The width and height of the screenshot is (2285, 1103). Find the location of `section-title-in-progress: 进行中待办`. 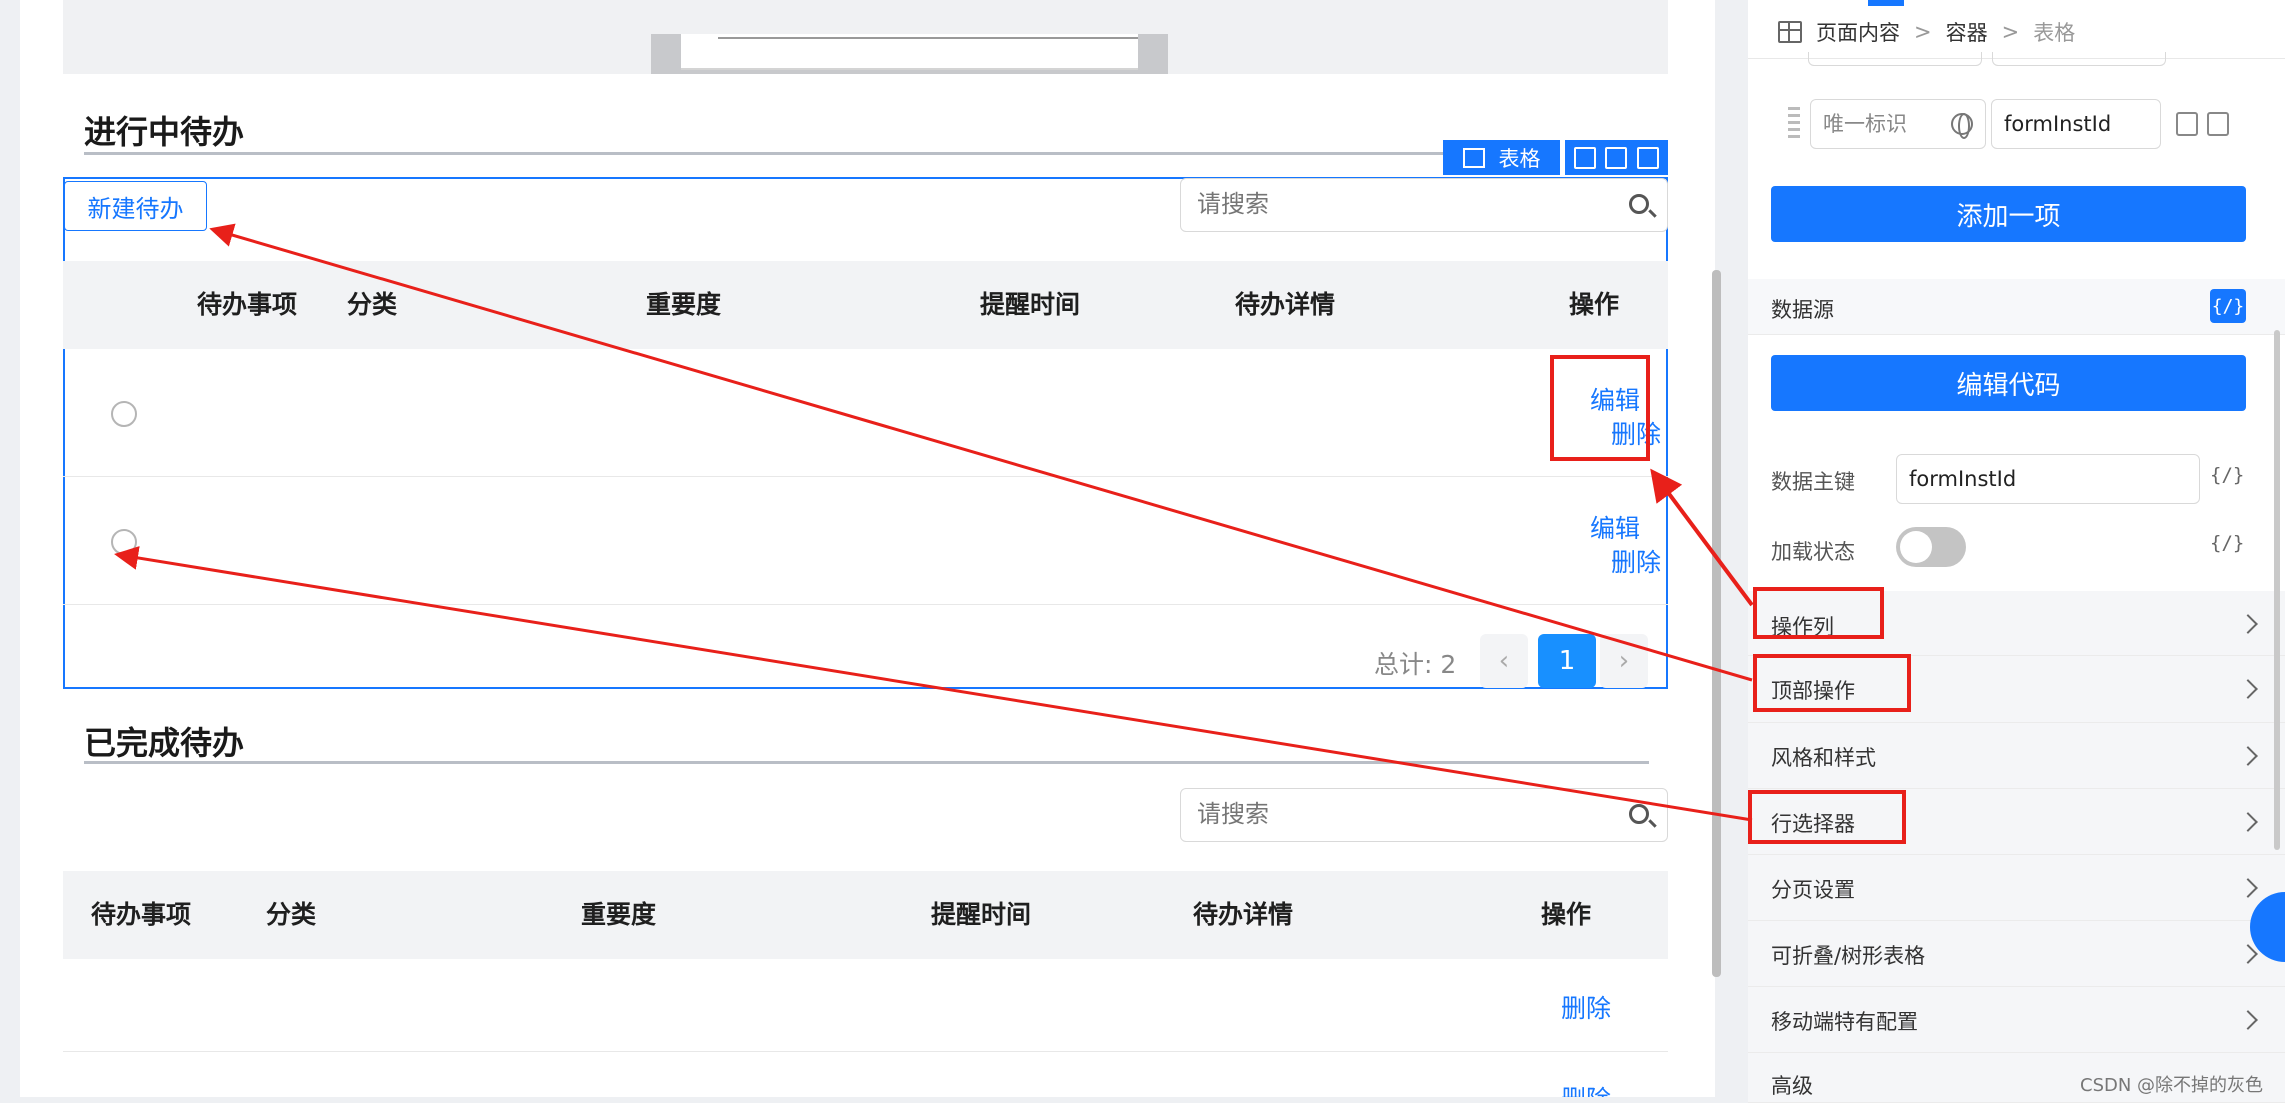

section-title-in-progress: 进行中待办 is located at coordinates (164, 132).